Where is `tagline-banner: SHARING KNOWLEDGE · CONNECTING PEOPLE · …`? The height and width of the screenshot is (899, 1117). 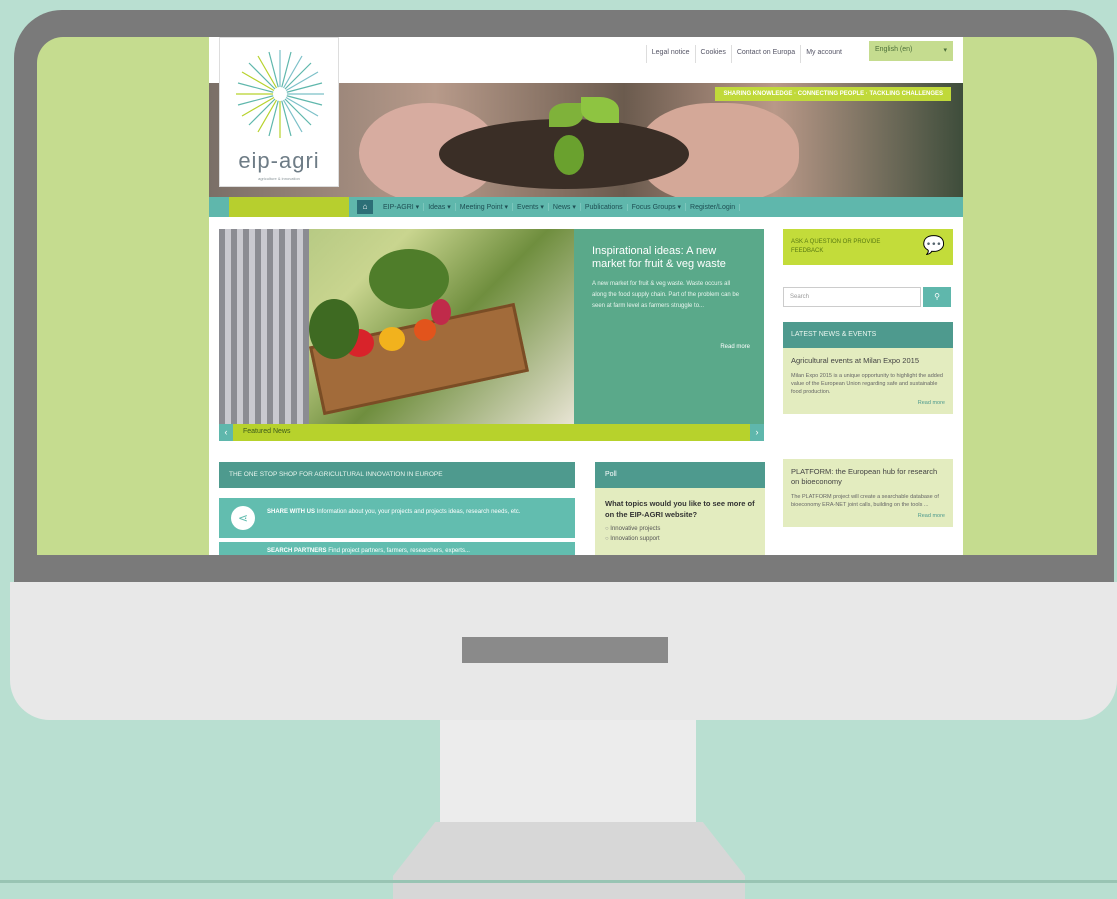
tagline-banner: SHARING KNOWLEDGE · CONNECTING PEOPLE · … is located at coordinates (833, 94).